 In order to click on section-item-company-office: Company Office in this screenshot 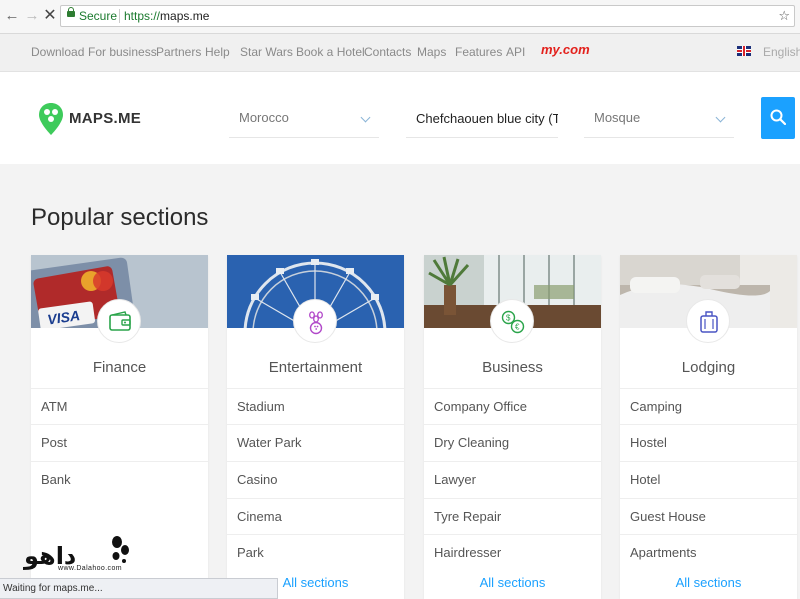, I will do `click(512, 406)`.